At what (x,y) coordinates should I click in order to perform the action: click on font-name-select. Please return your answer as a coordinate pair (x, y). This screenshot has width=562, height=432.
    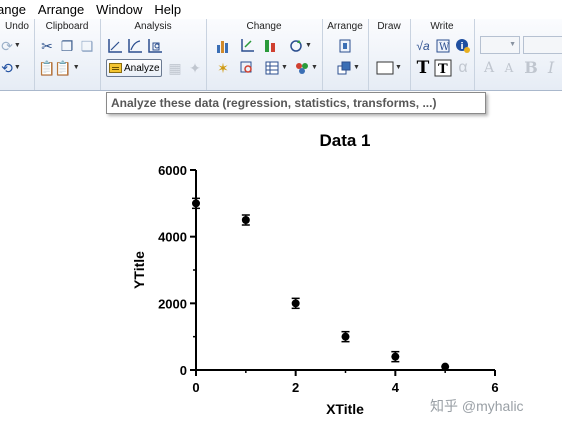
    Looking at the image, I should click on (542, 45).